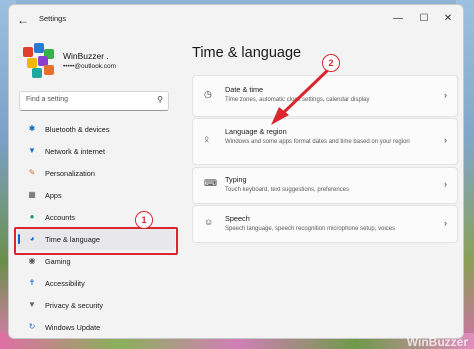 The height and width of the screenshot is (349, 474). What do you see at coordinates (58, 261) in the screenshot?
I see `sidebar-item-label: Gaming` at bounding box center [58, 261].